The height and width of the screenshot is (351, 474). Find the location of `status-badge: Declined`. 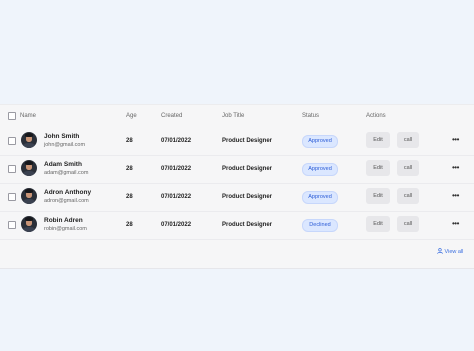

status-badge: Declined is located at coordinates (320, 225).